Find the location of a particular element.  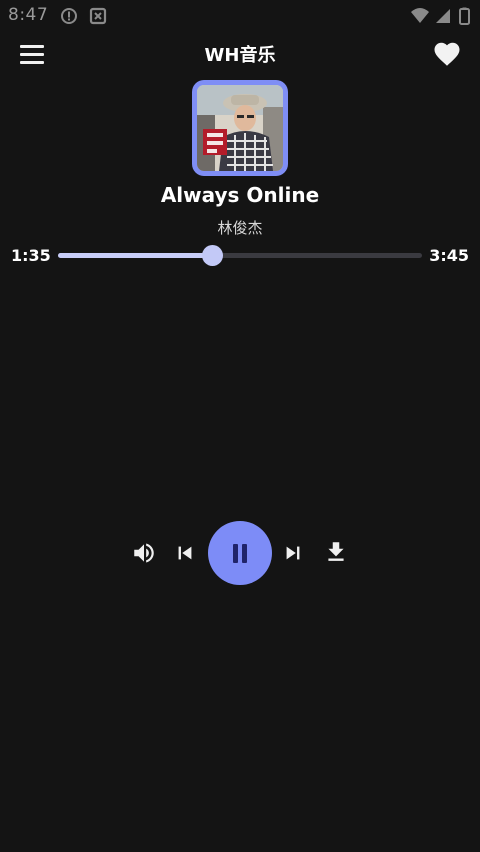

album-cover-art is located at coordinates (240, 128).